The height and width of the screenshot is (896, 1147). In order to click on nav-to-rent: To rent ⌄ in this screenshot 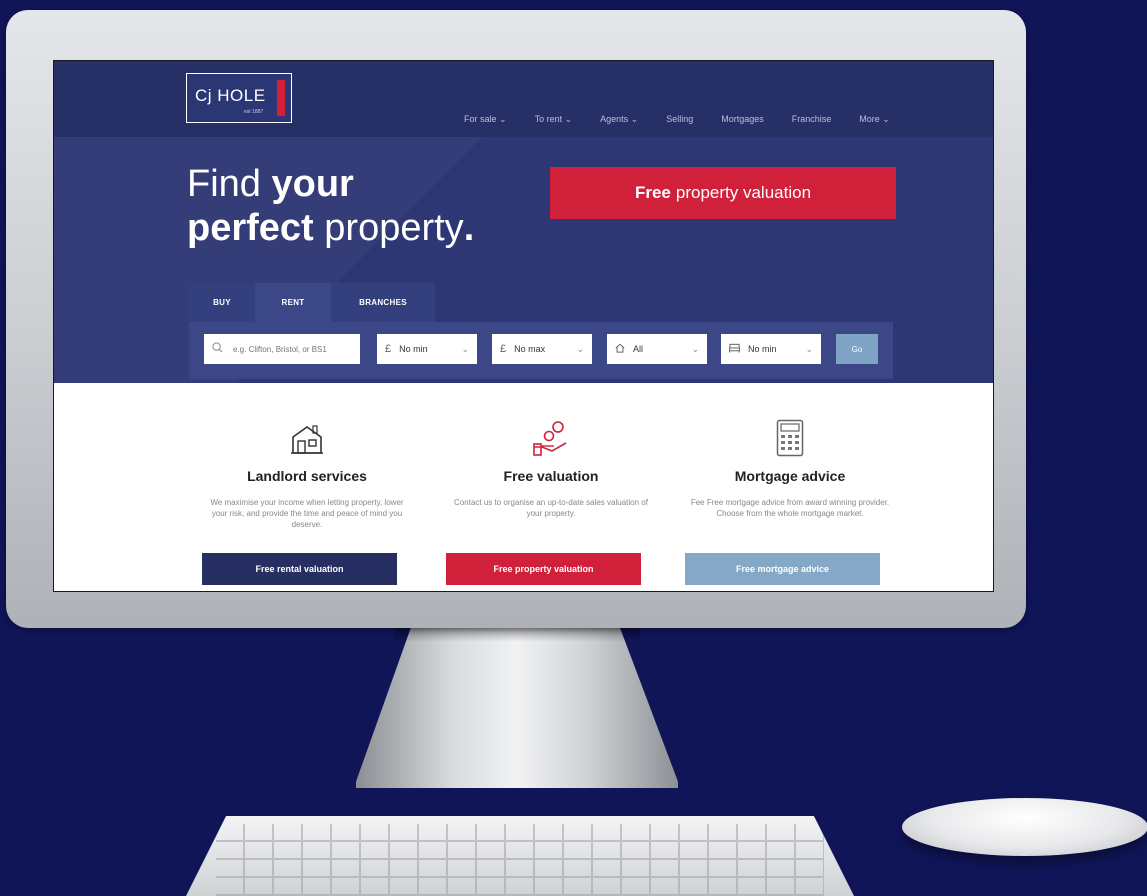, I will do `click(554, 119)`.